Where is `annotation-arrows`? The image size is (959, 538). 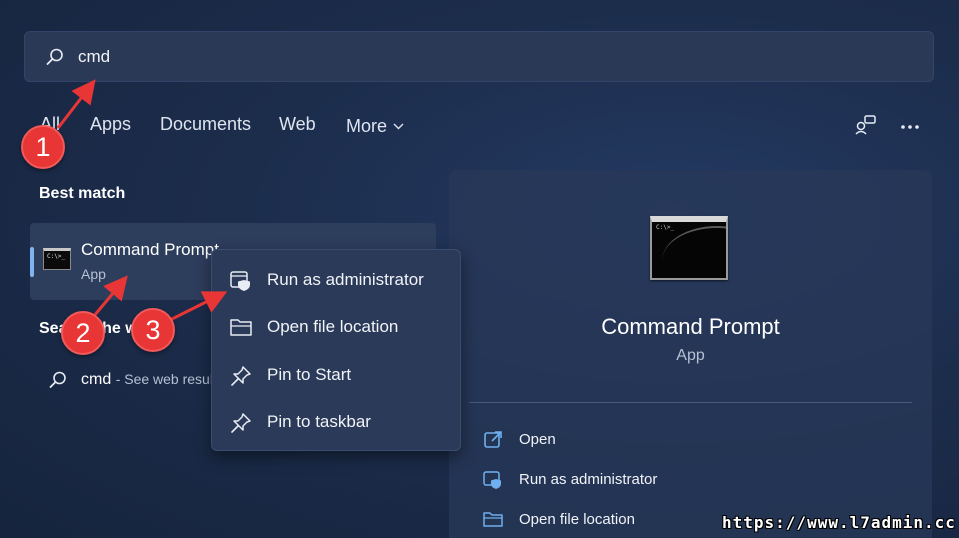
annotation-arrows is located at coordinates (142, 200).